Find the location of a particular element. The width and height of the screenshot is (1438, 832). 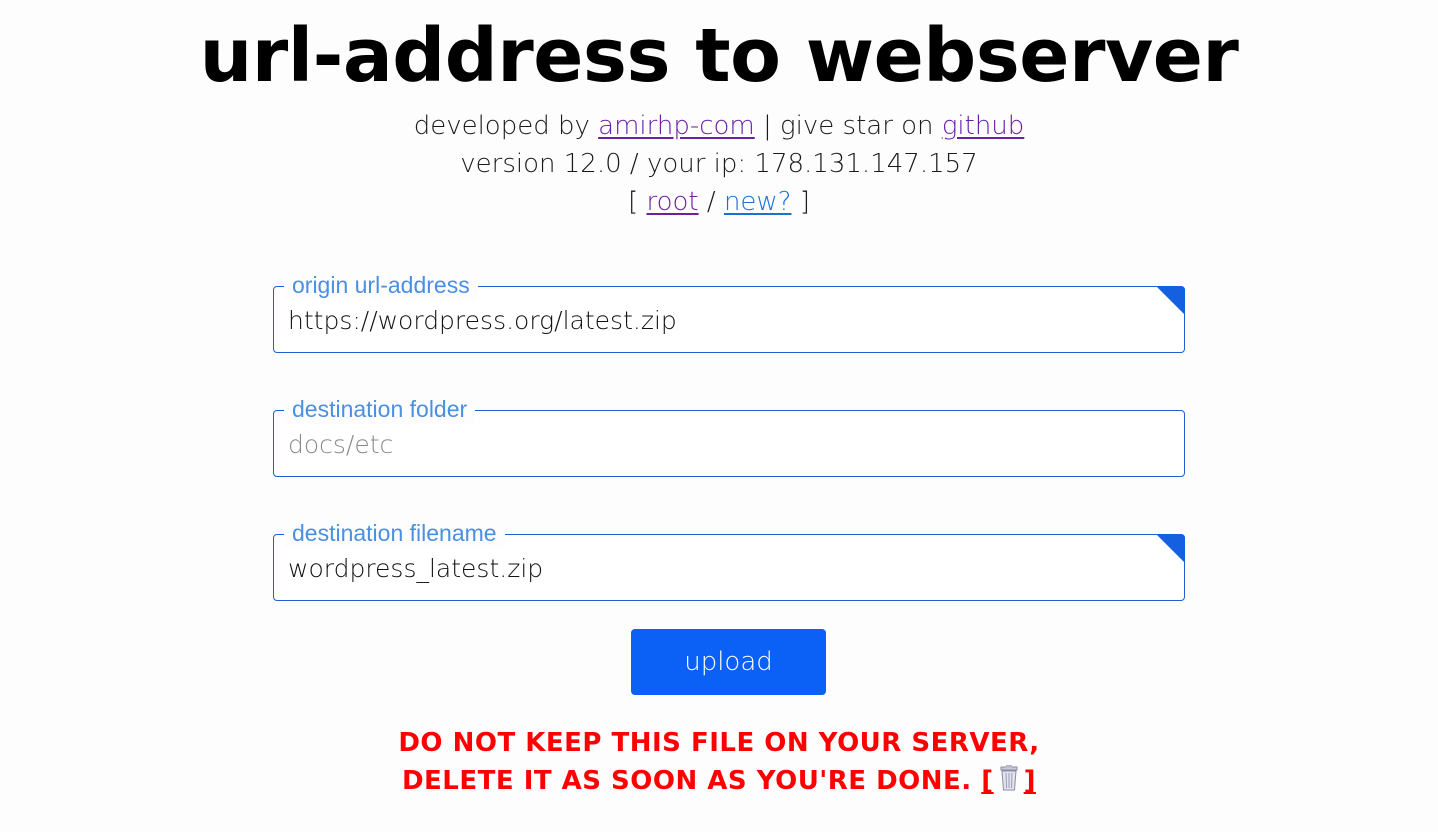

warning-line-1: DO NOT KEEP THIS FILE ON YOUR SERVER, is located at coordinates (719, 743).